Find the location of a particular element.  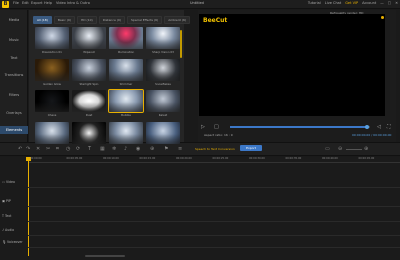

zoom-slider is located at coordinates (354, 149).